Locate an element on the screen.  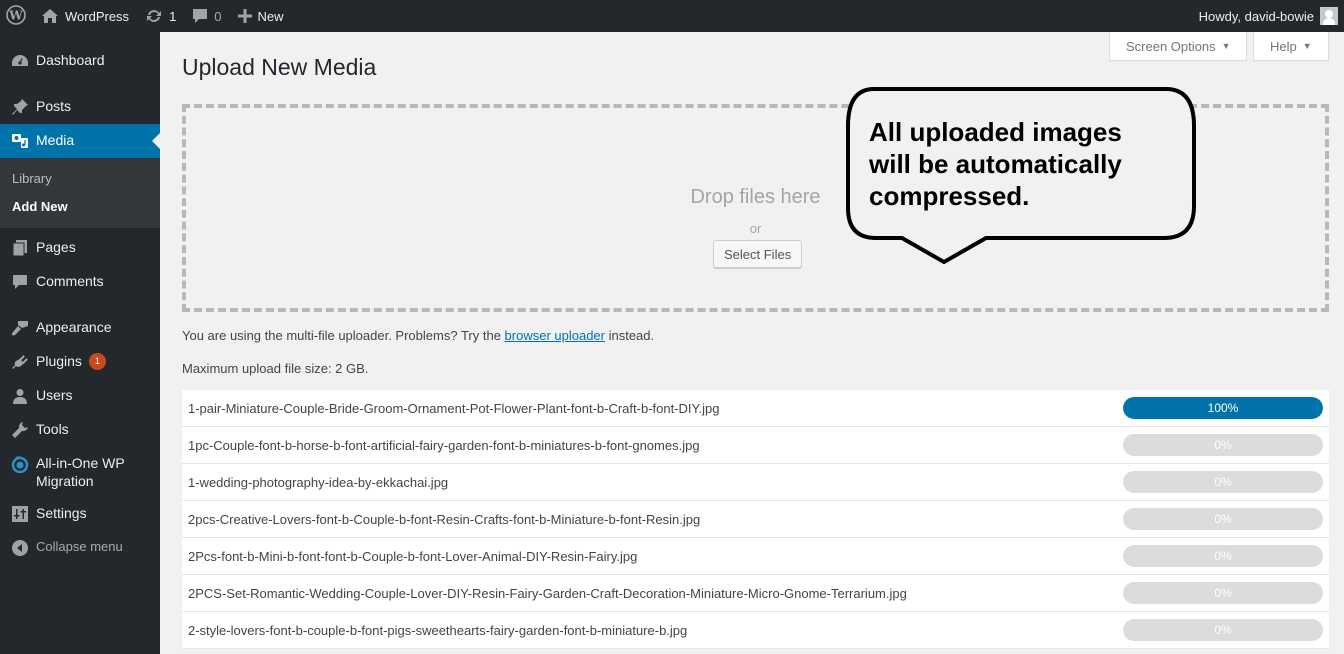
collapse-menu-button: Collapse menu is located at coordinates (80, 548).